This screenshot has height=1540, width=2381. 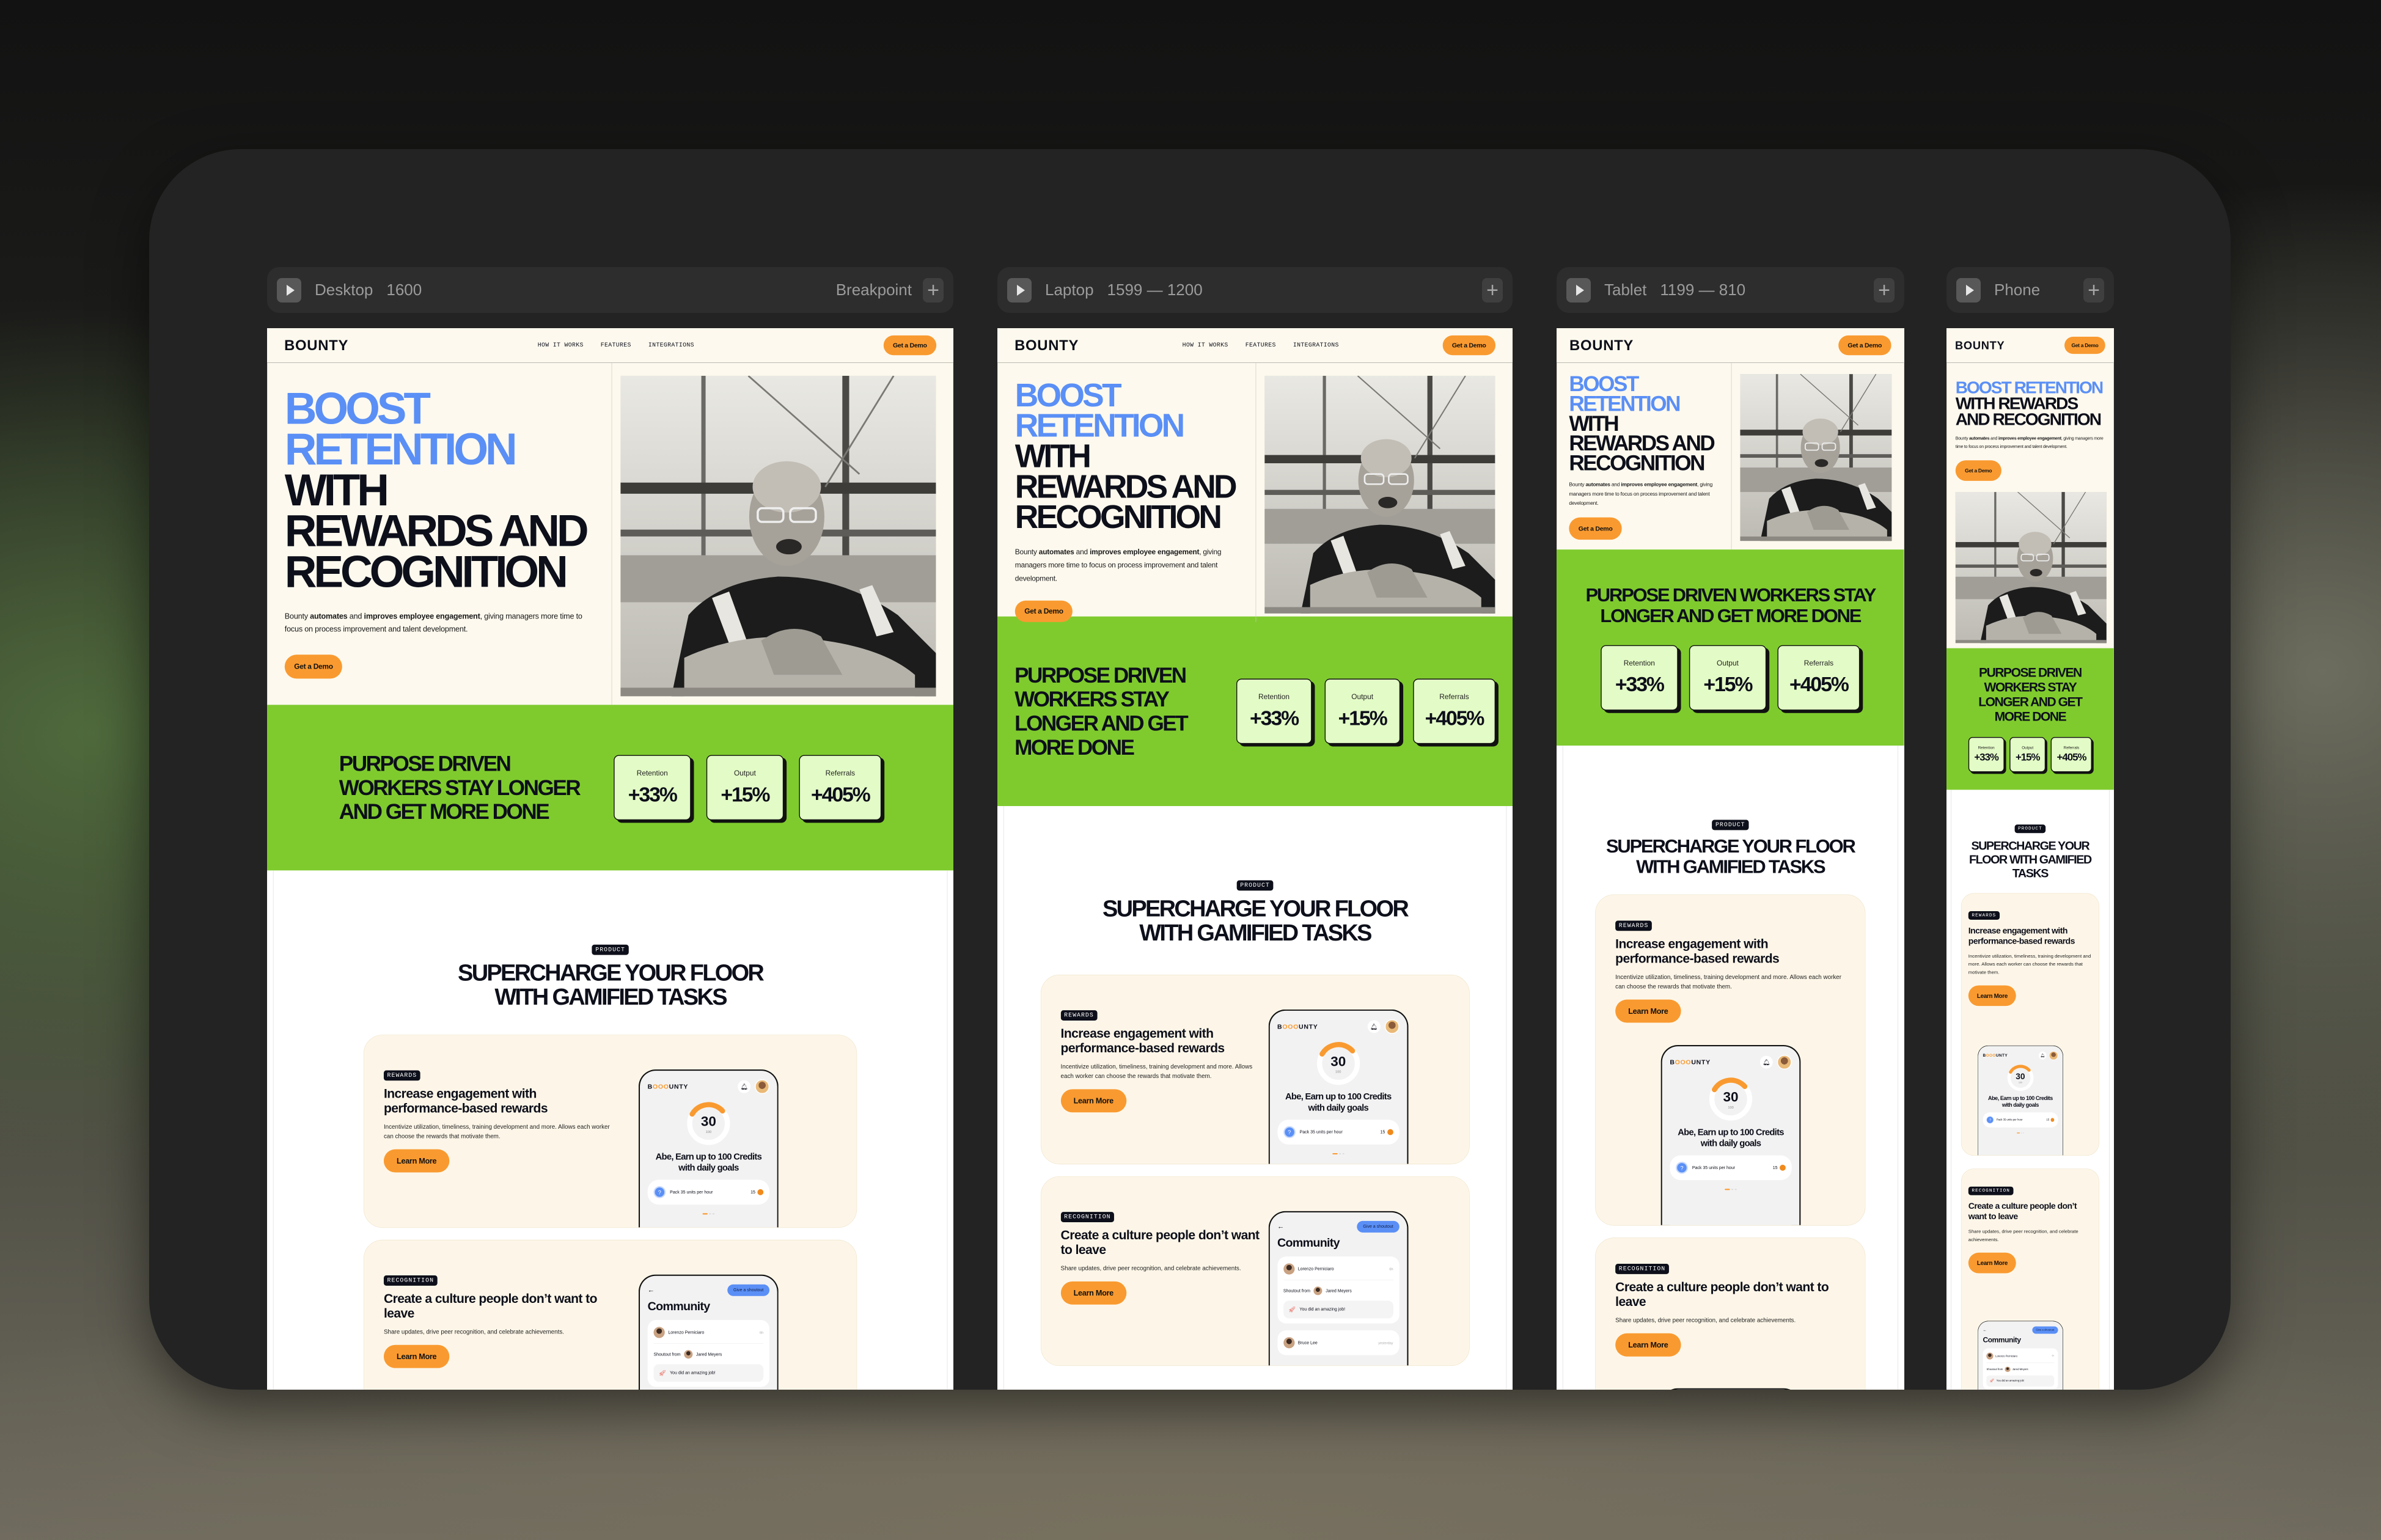 I want to click on breakpoint-button: Breakpoint, so click(x=874, y=290).